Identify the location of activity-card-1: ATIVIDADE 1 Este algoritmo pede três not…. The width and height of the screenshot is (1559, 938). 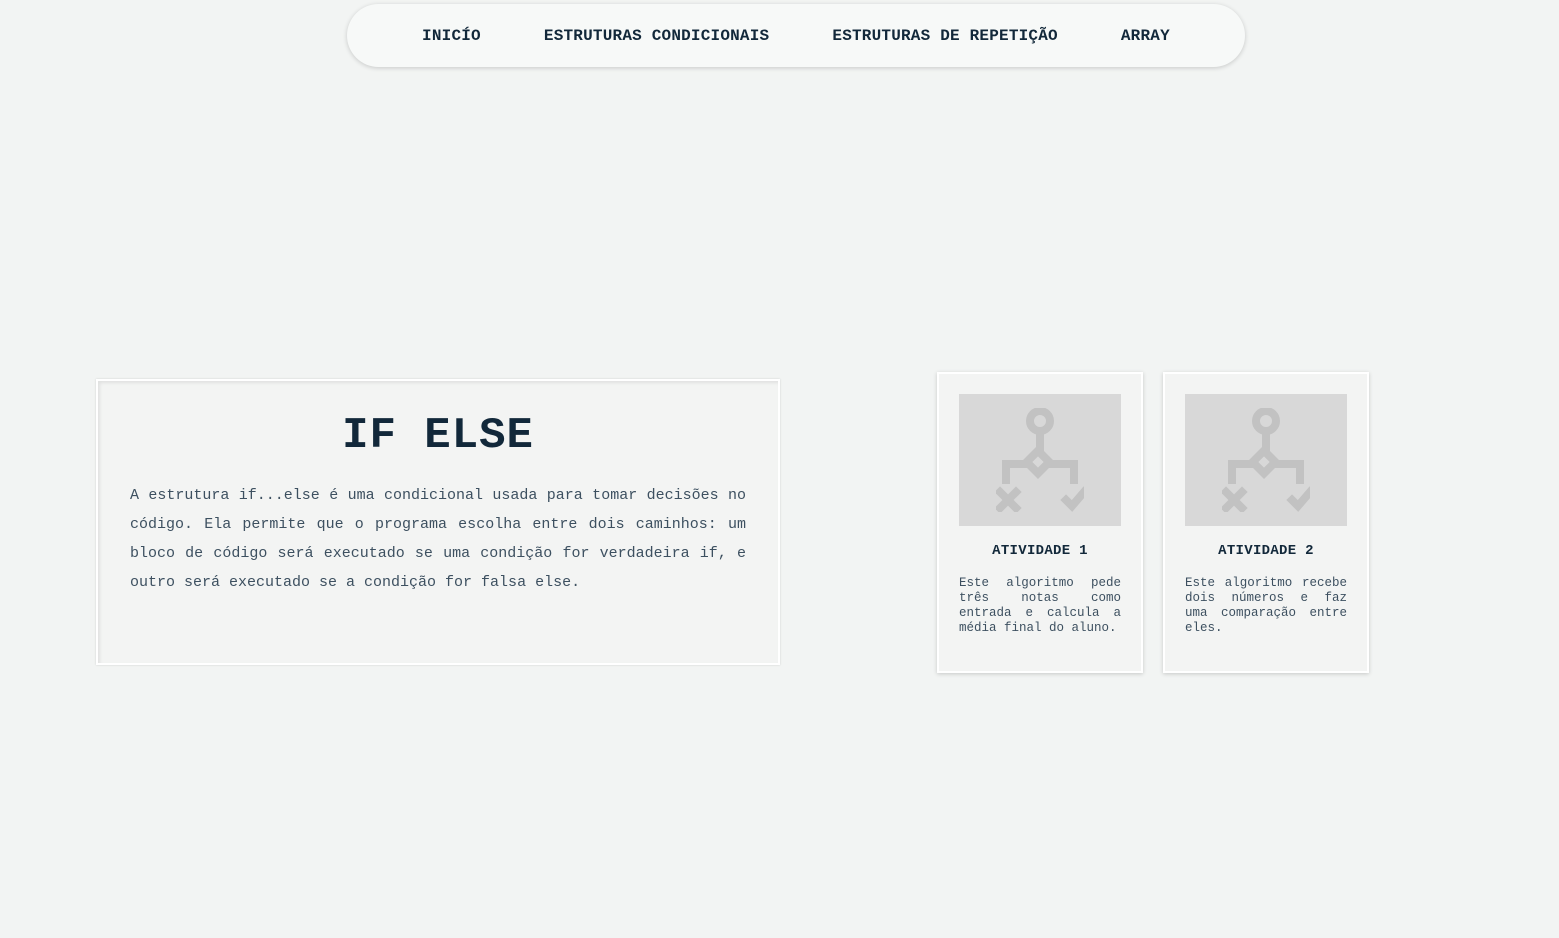
(1040, 522).